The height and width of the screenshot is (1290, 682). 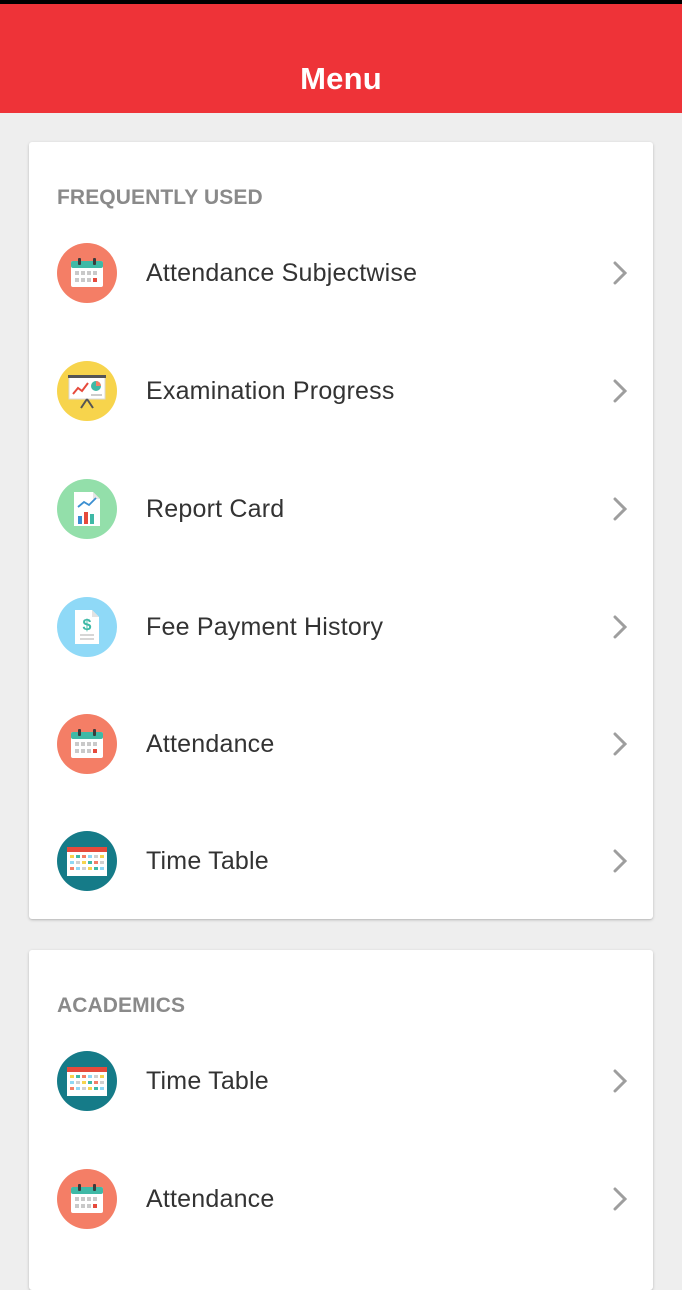 What do you see at coordinates (270, 390) in the screenshot?
I see `menu-item-label: Examination Progress` at bounding box center [270, 390].